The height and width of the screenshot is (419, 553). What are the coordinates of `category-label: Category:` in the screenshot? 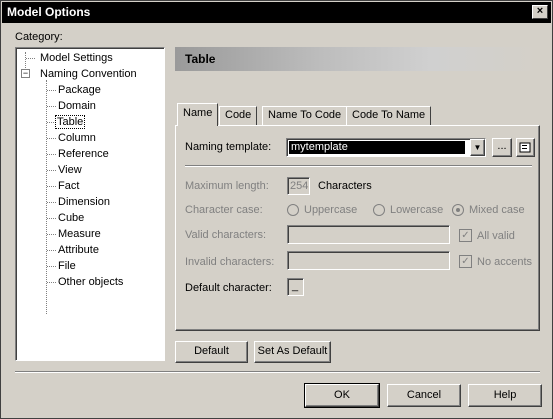 It's located at (39, 37).